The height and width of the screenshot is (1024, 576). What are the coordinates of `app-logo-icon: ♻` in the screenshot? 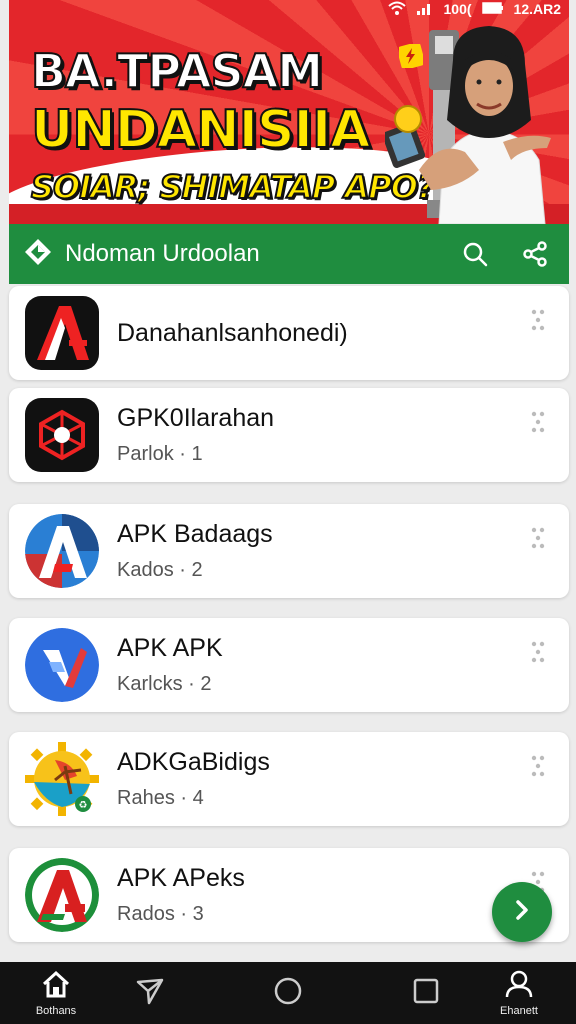 It's located at (62, 779).